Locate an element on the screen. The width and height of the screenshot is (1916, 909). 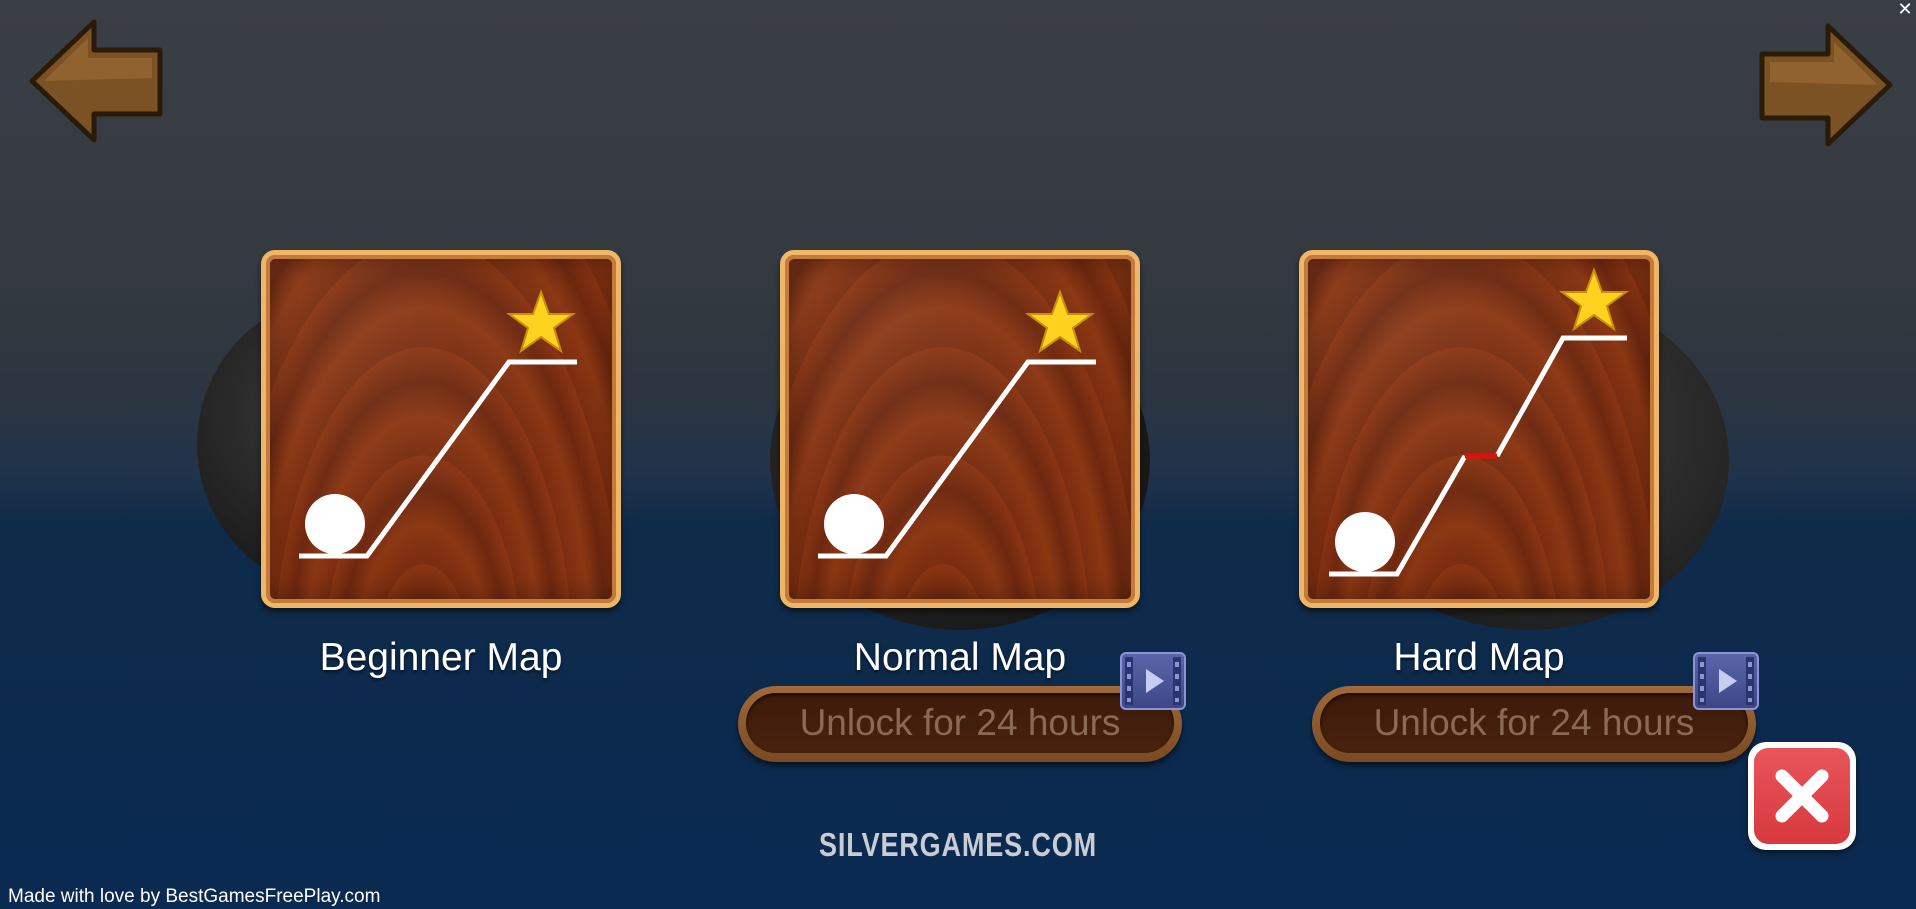
arrow-right-icon is located at coordinates (1826, 85).